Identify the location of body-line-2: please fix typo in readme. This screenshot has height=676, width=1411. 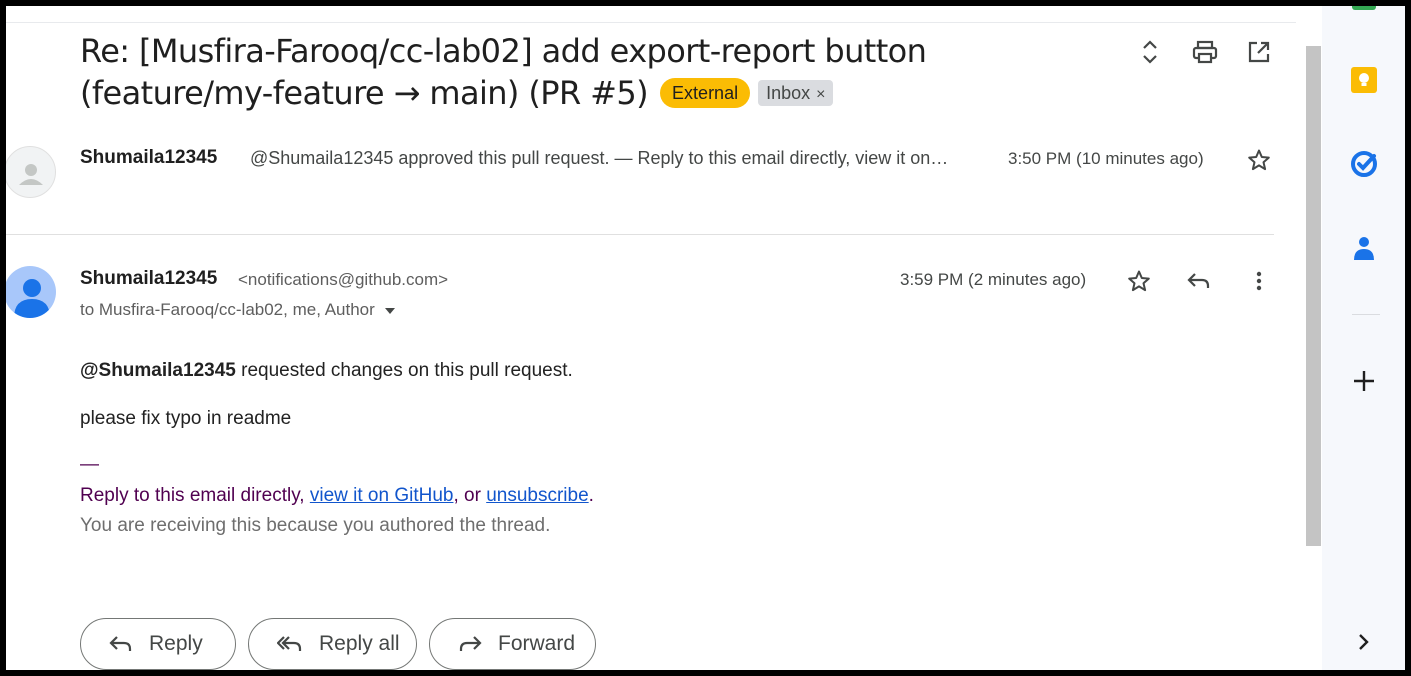
(186, 418).